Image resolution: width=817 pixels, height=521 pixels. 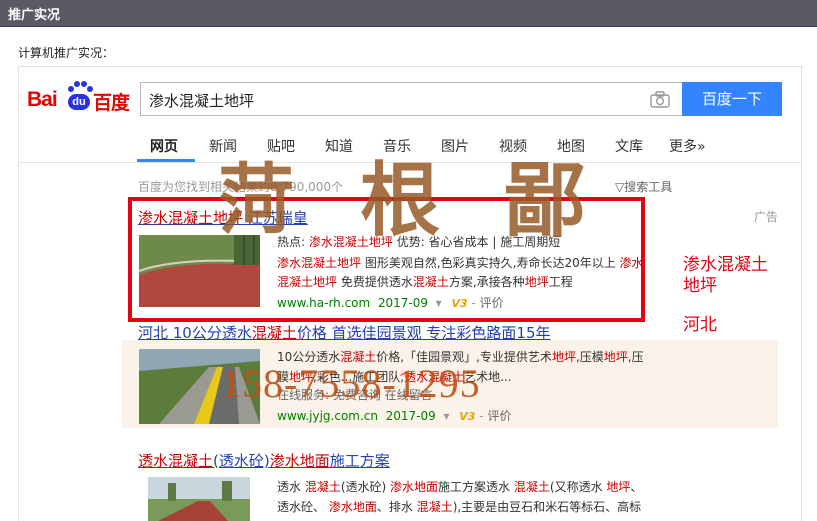 I want to click on logo-baidu-cn: 百度, so click(x=111, y=103).